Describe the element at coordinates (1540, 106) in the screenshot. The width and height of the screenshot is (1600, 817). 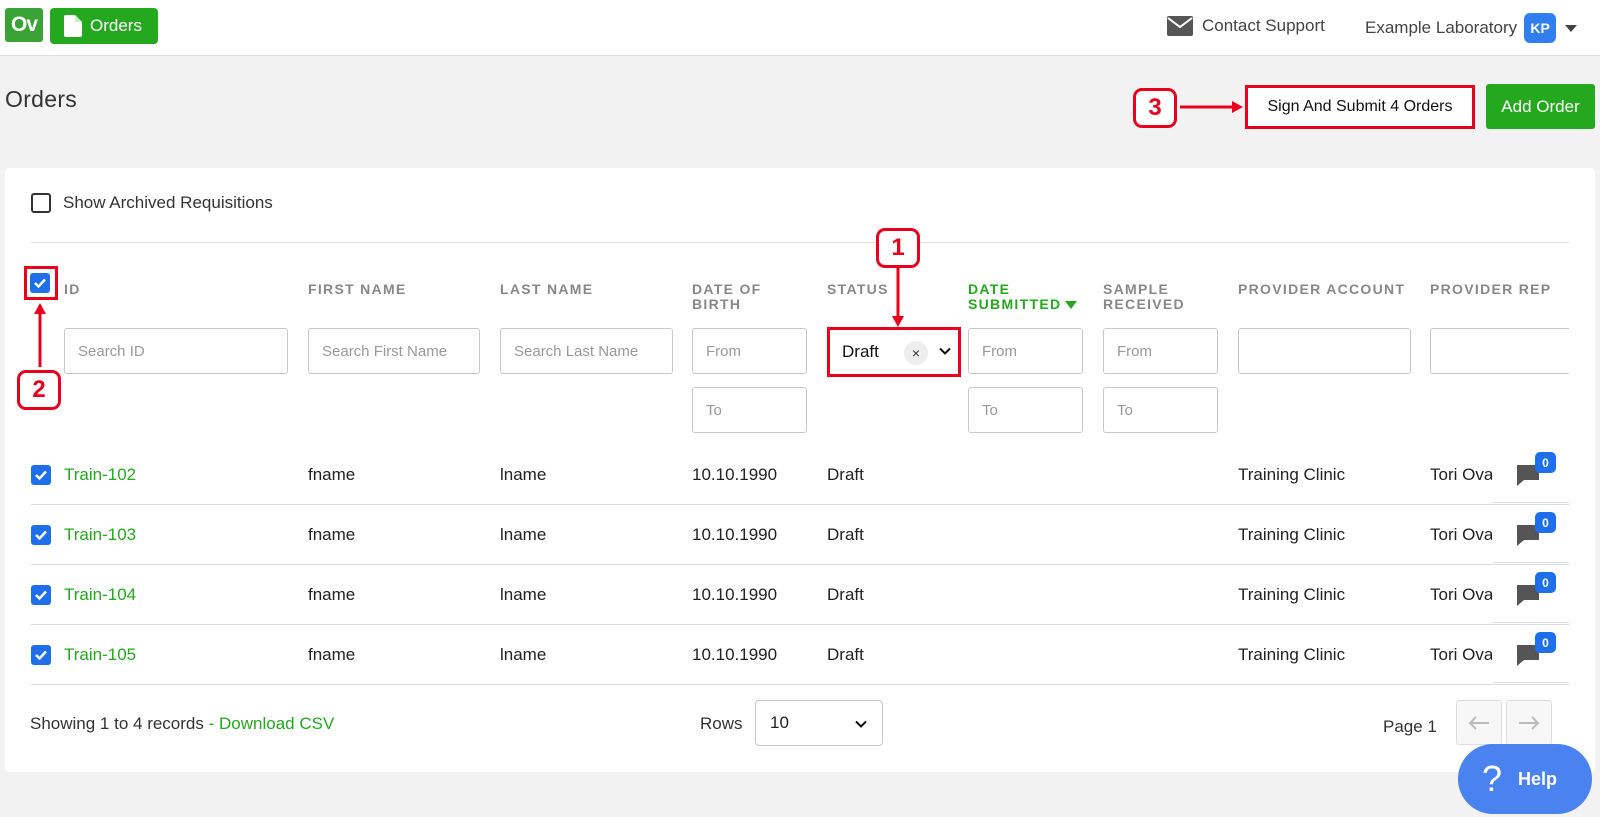
I see `add-order-button: Add Order` at that location.